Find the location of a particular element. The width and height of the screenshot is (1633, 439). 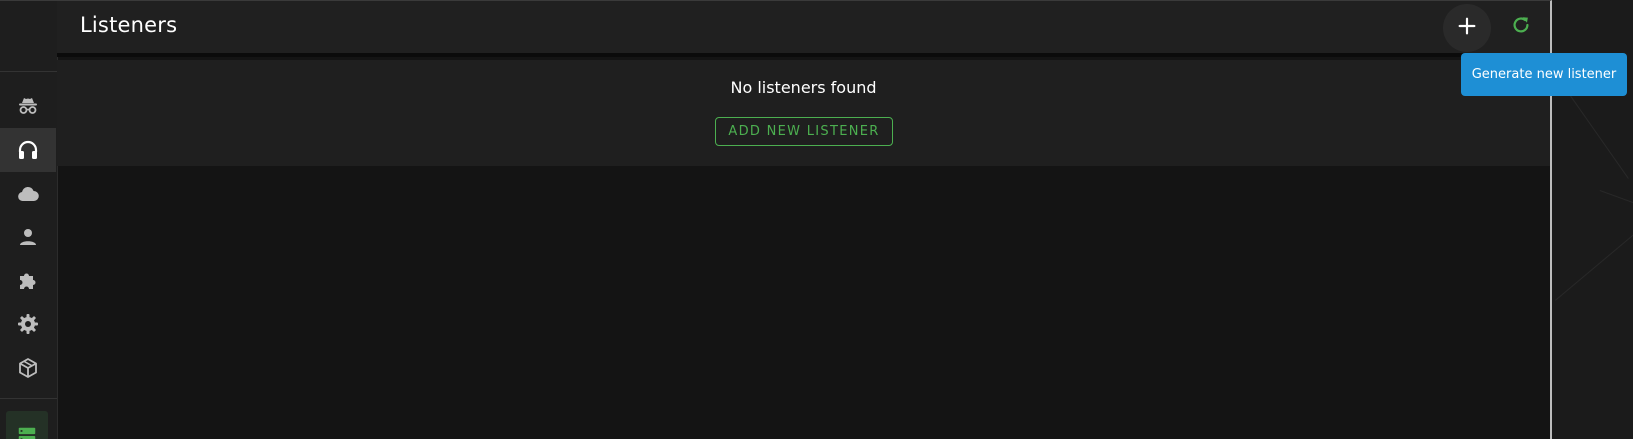

empty-state-message: No listeners found is located at coordinates (803, 87).